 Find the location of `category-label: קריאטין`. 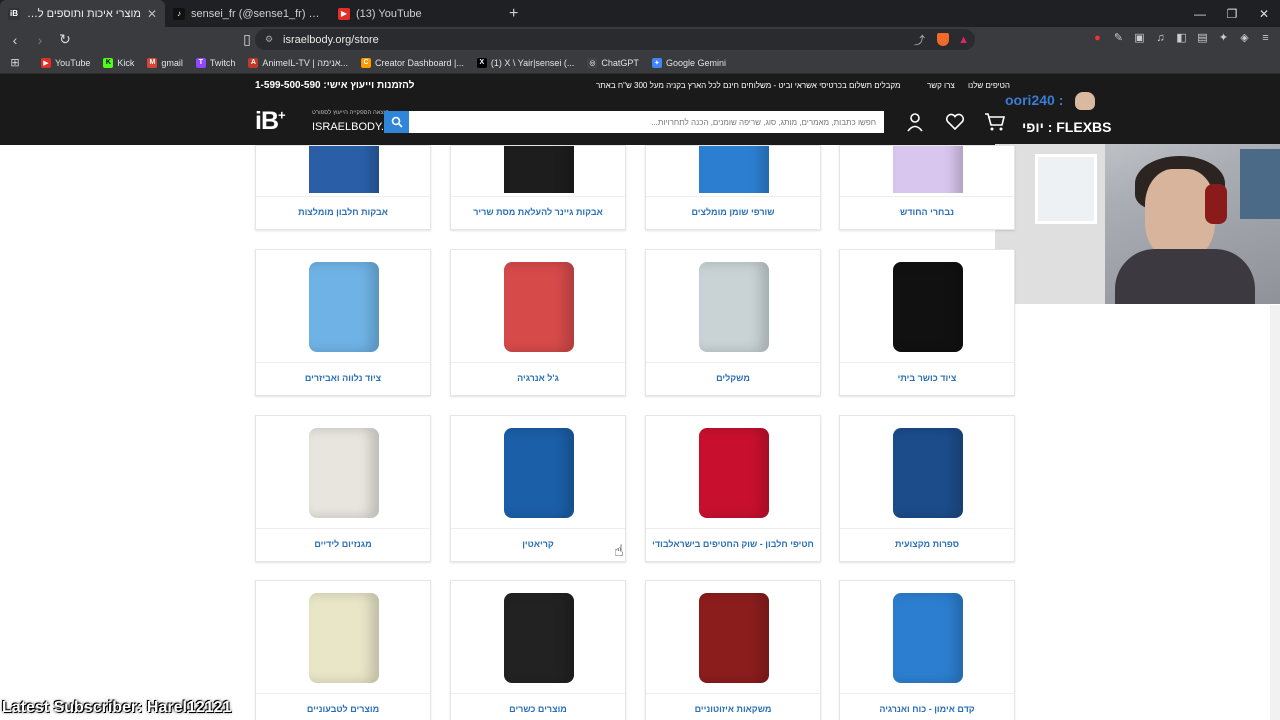

category-label: קריאטין is located at coordinates (538, 544).